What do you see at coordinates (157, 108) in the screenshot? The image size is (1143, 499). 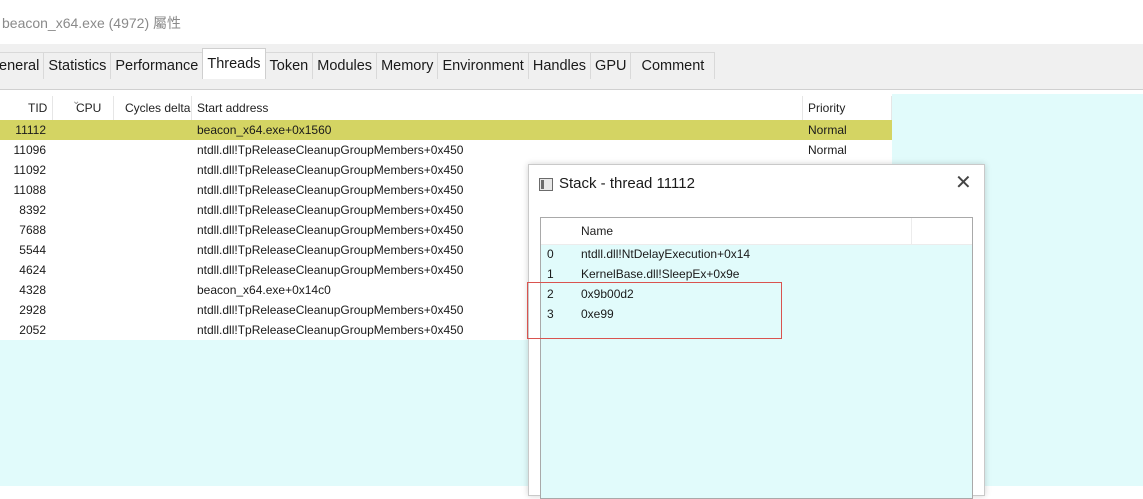 I see `column-header-cycles-delta: Cycles delta` at bounding box center [157, 108].